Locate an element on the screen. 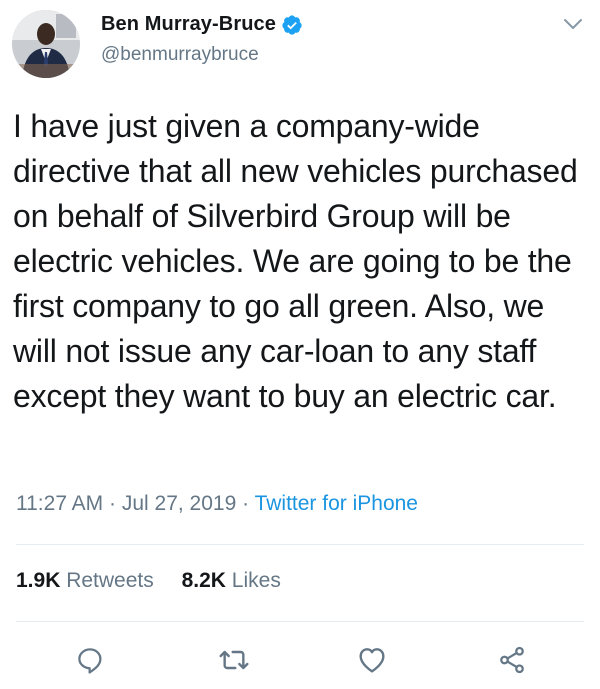 The width and height of the screenshot is (600, 689). author-display-name: Ben Murray-Bruce is located at coordinates (188, 24).